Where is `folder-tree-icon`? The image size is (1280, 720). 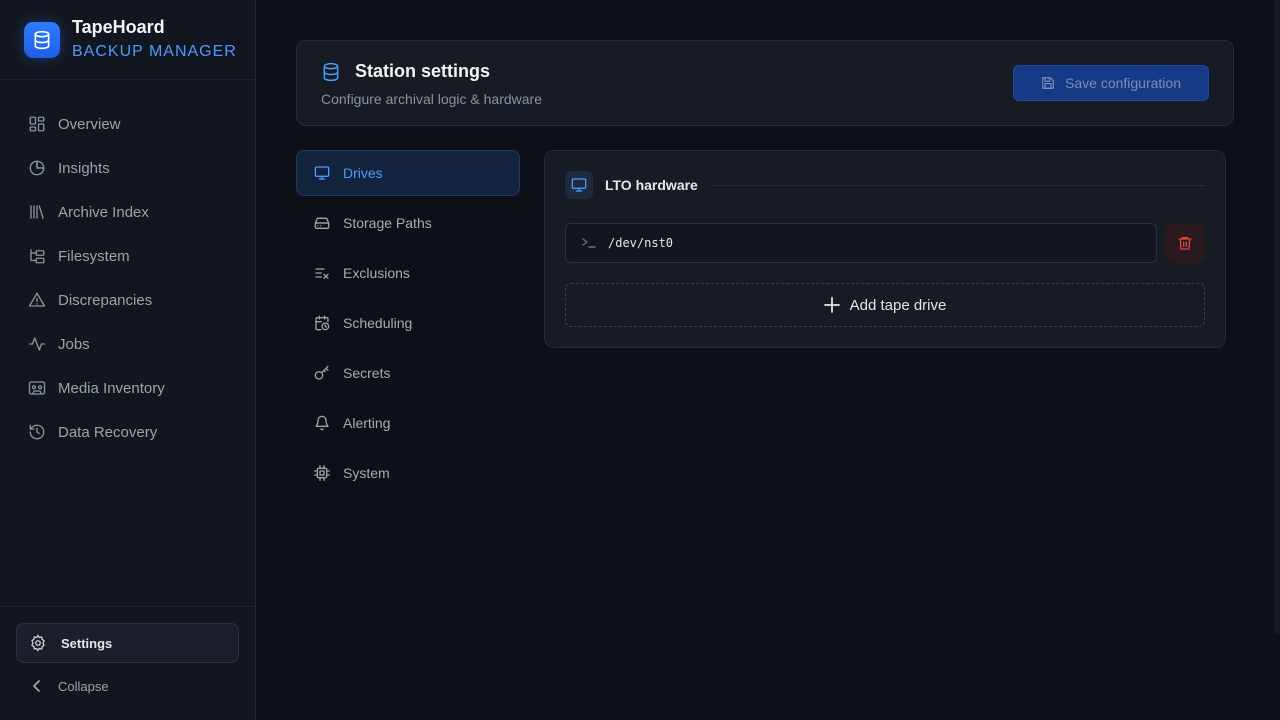
folder-tree-icon is located at coordinates (37, 256).